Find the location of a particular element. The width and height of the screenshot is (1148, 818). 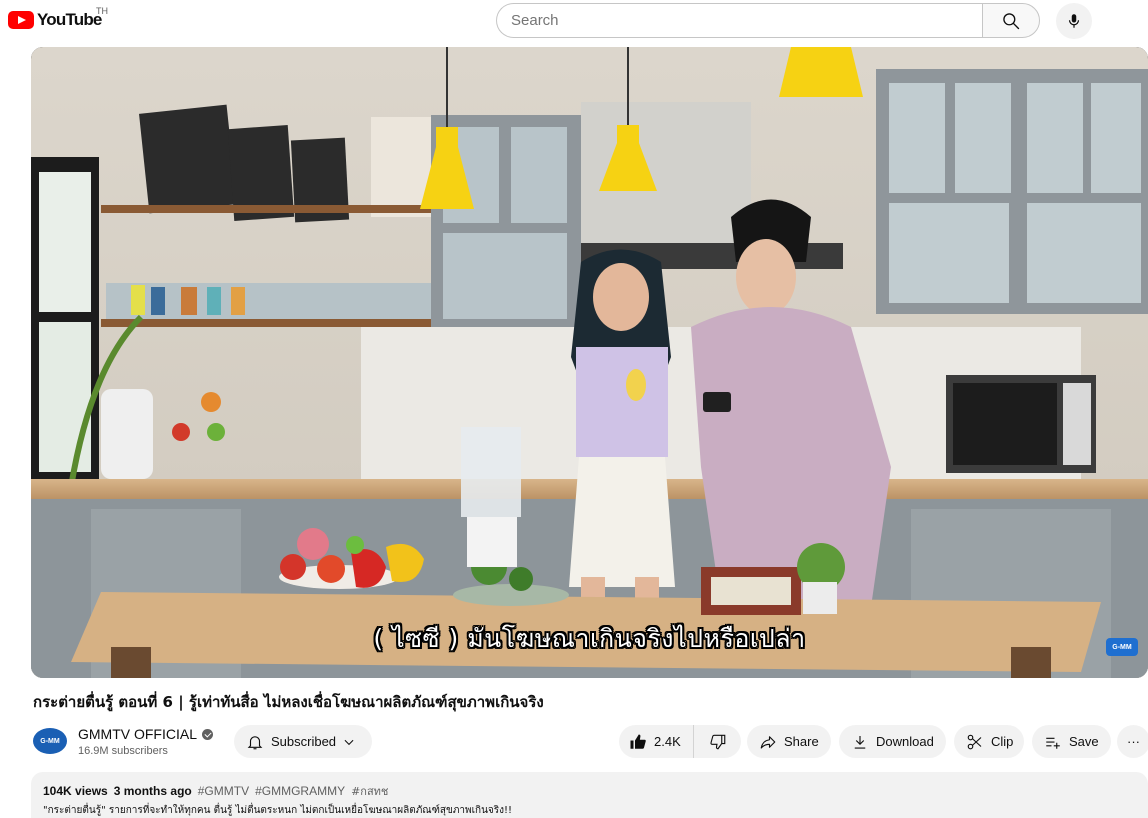

channel-name-text: GMMTV OFFICIAL is located at coordinates (137, 734).